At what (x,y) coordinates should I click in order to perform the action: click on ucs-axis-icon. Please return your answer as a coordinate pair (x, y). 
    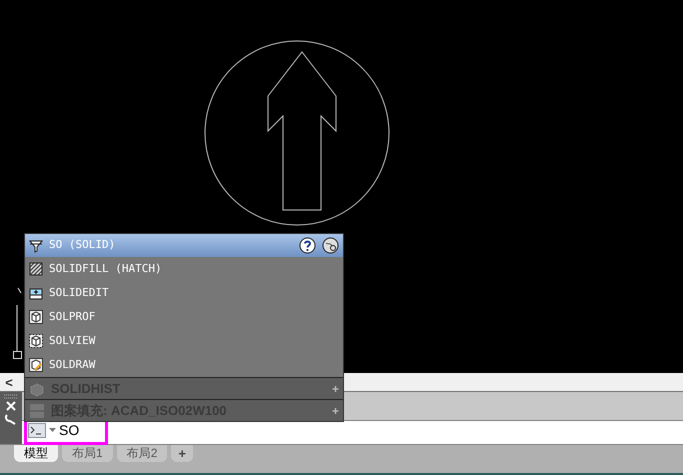
    Looking at the image, I should click on (18, 322).